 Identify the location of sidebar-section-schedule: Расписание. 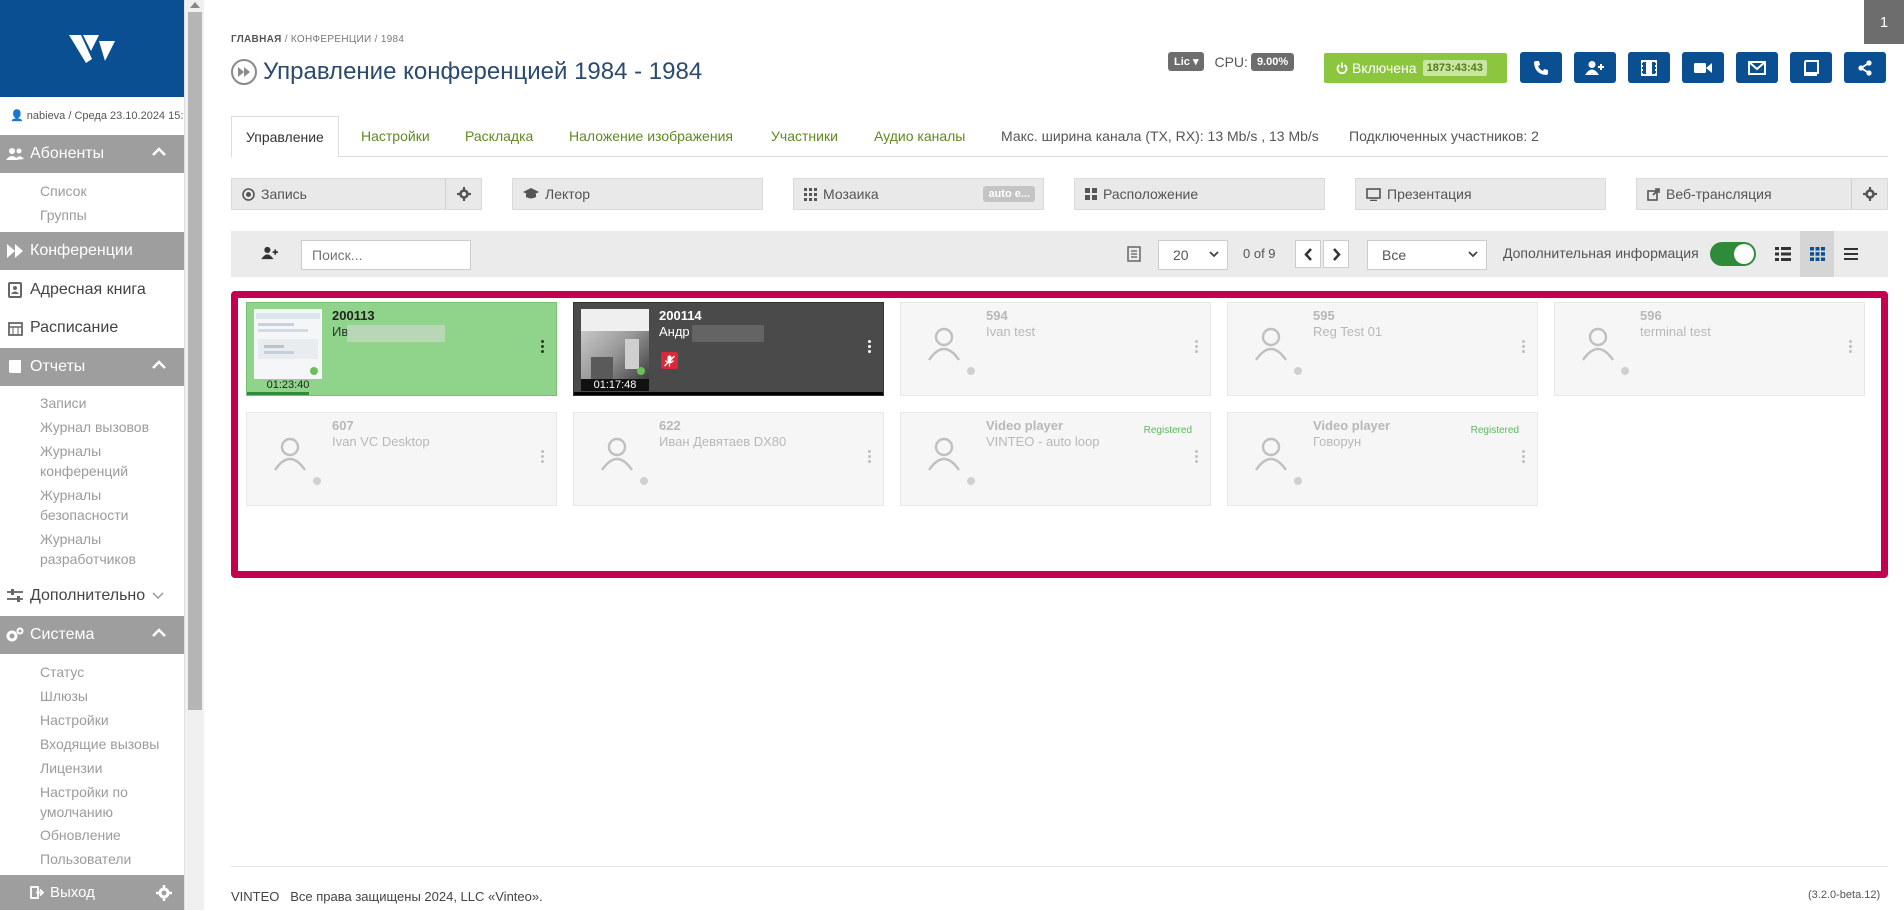
(92, 328).